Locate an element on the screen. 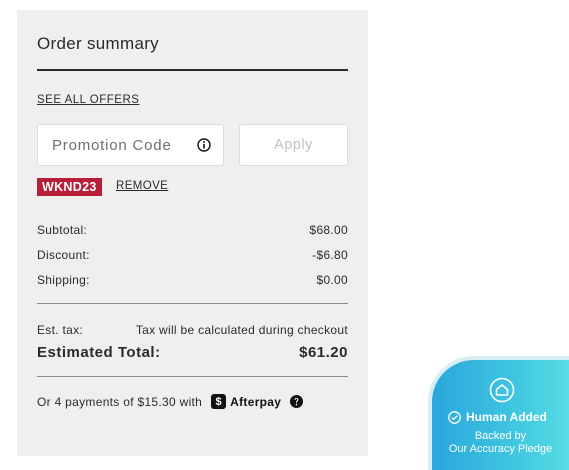 The image size is (569, 470). check-circle-icon is located at coordinates (454, 417).